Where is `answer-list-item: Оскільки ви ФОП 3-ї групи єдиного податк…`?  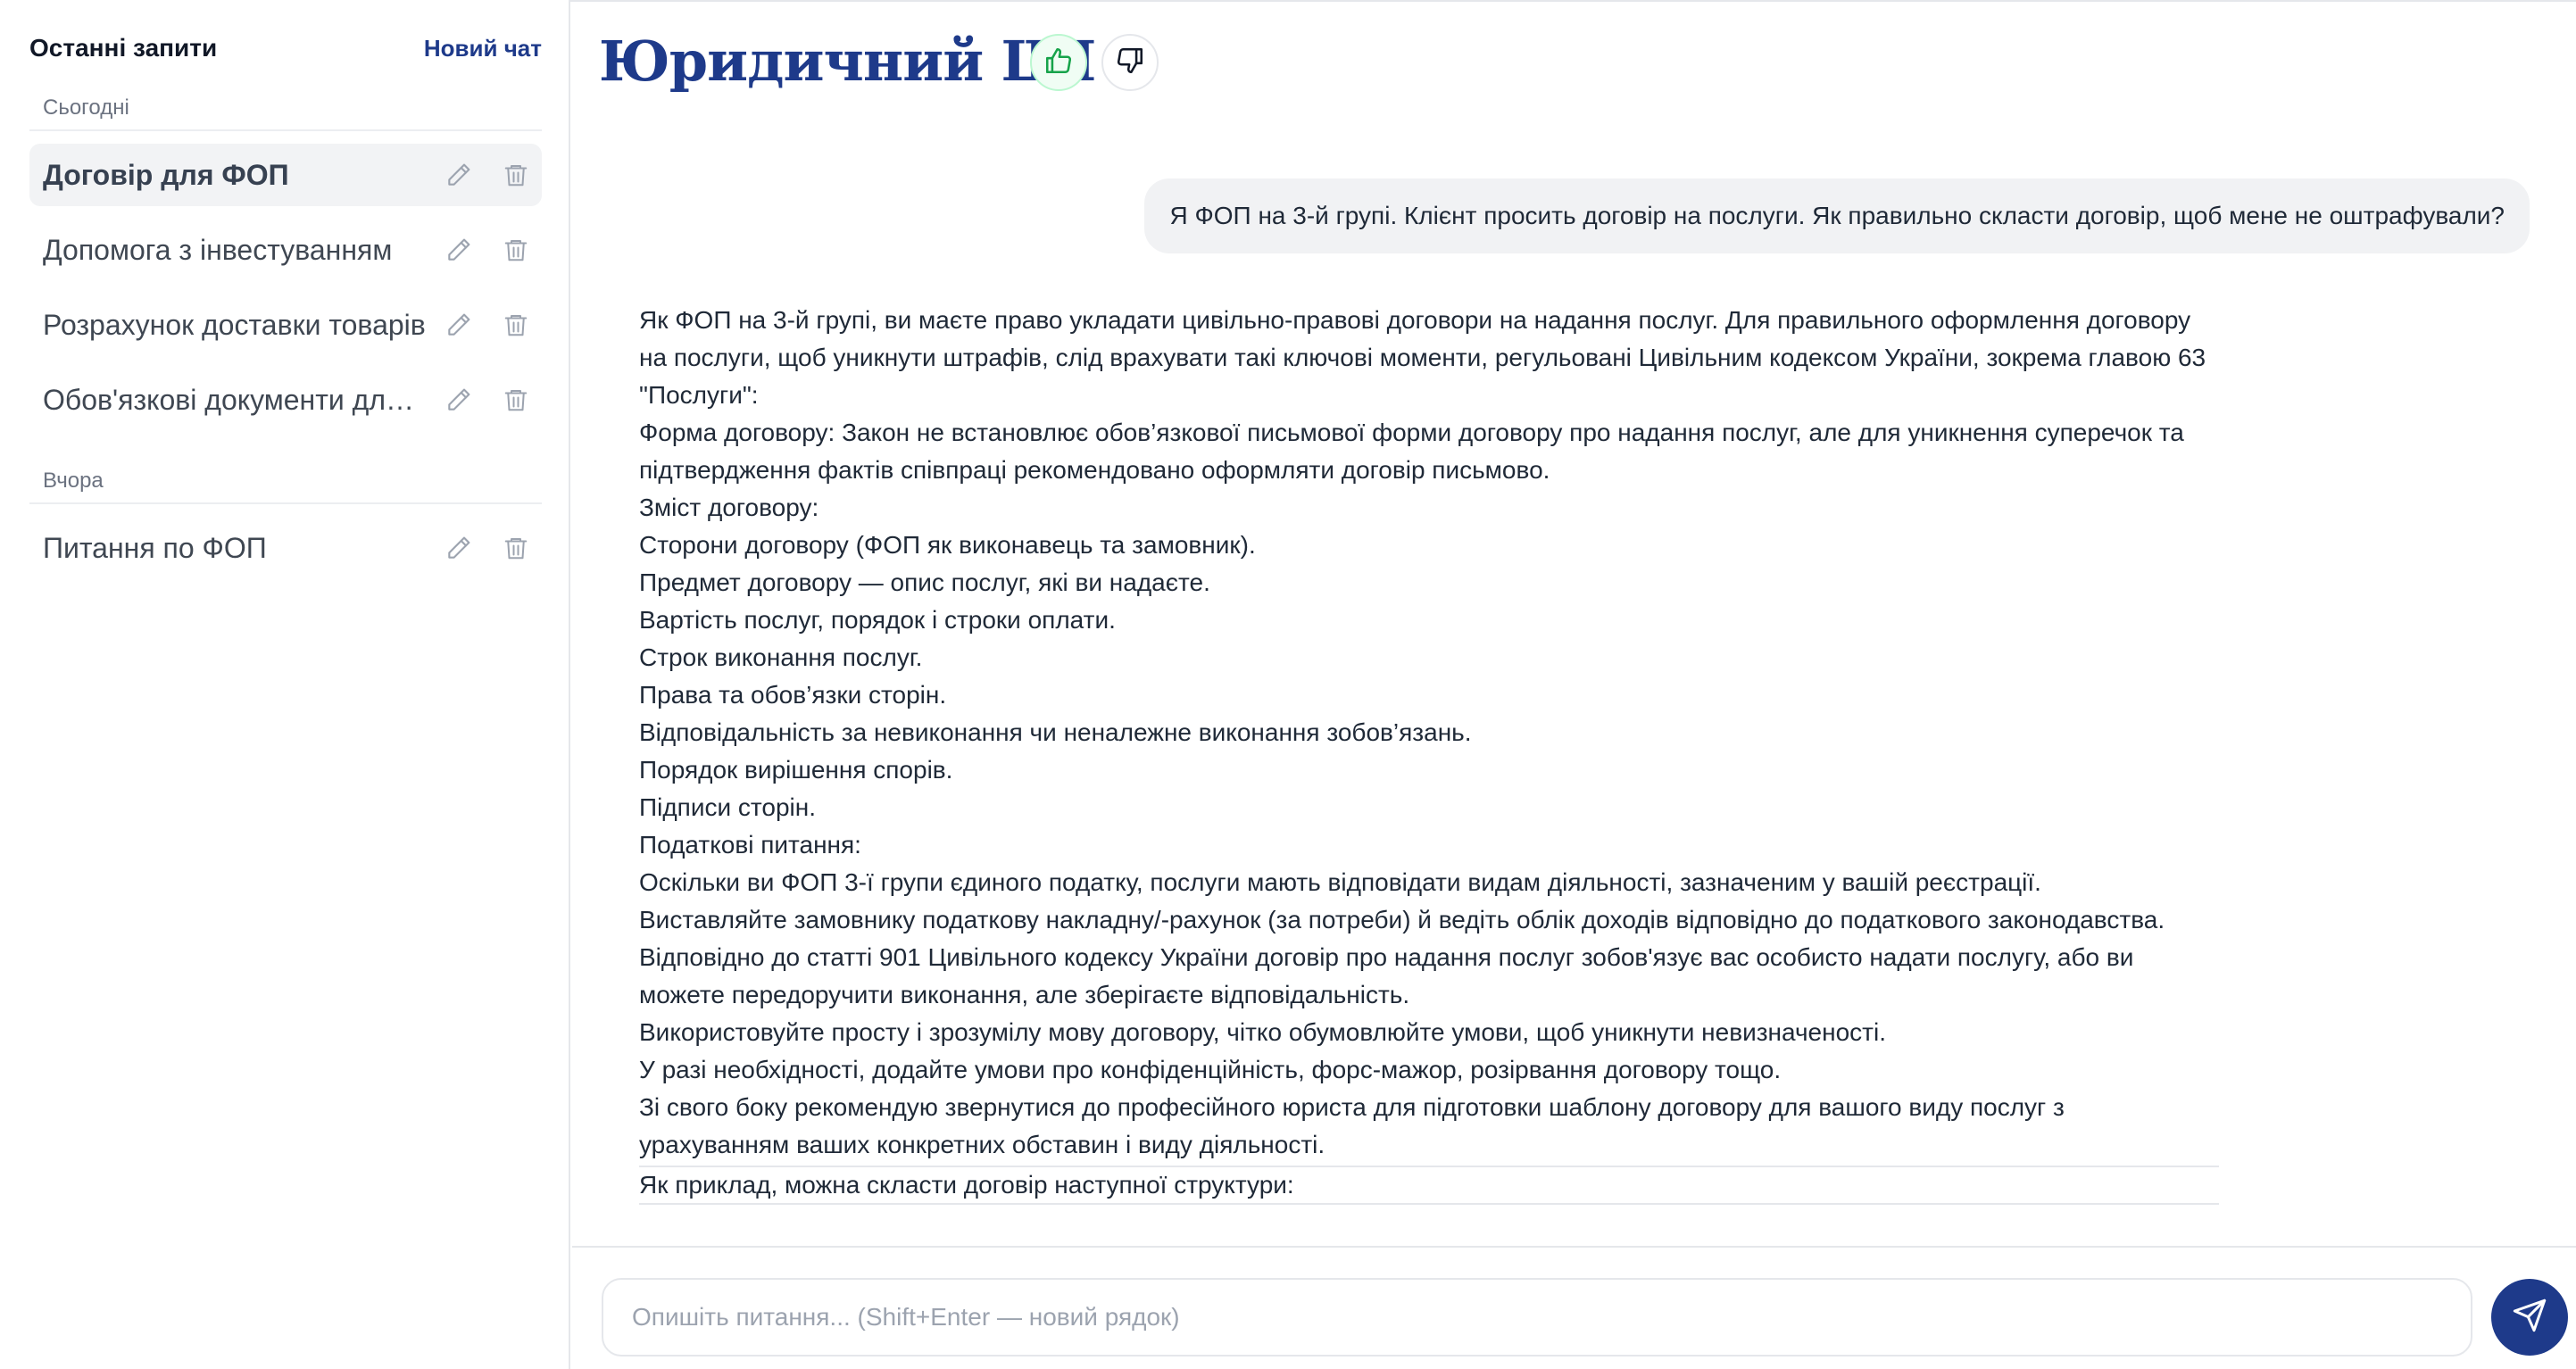
answer-list-item: Оскільки ви ФОП 3-ї групи єдиного податк… is located at coordinates (1340, 882).